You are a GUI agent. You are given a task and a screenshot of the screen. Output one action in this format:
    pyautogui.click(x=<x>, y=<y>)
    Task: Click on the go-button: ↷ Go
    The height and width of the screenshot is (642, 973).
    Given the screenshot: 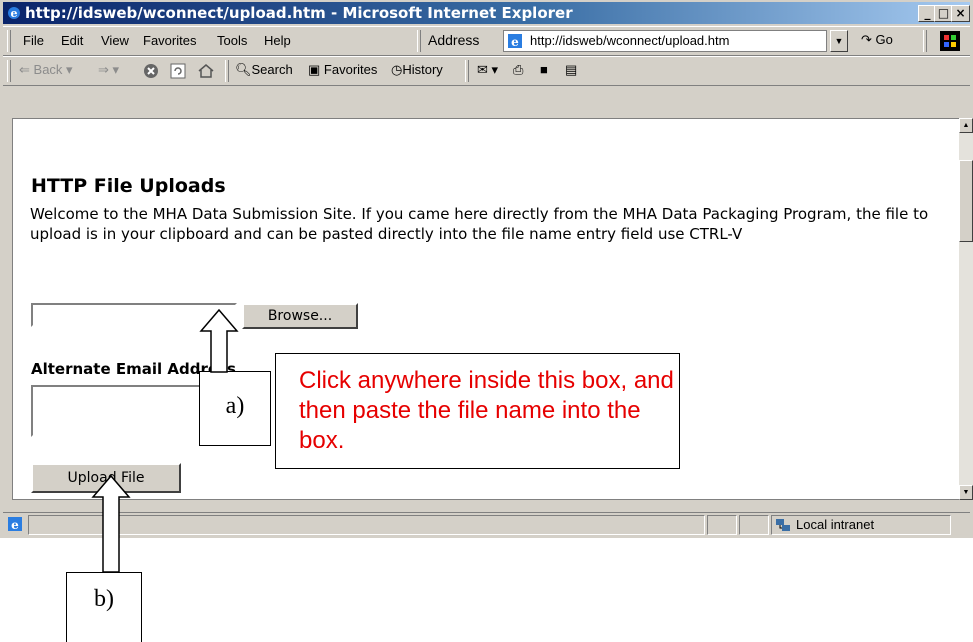 What is the action you would take?
    pyautogui.click(x=877, y=40)
    